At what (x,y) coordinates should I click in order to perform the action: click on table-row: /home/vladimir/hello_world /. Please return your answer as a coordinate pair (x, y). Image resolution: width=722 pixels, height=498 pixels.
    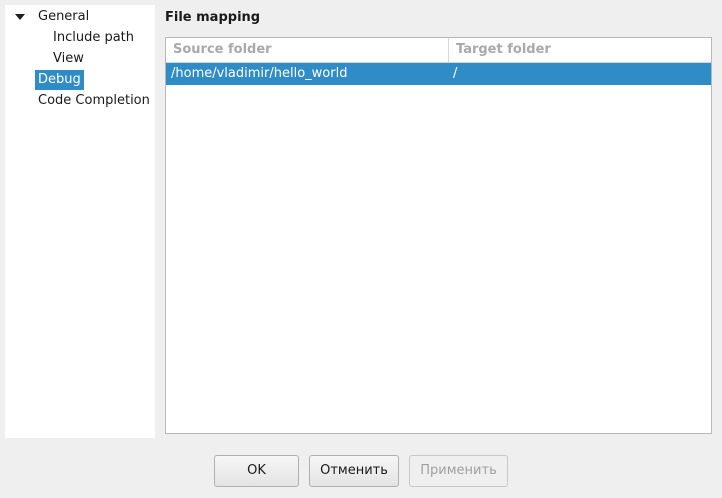
    Looking at the image, I should click on (438, 74).